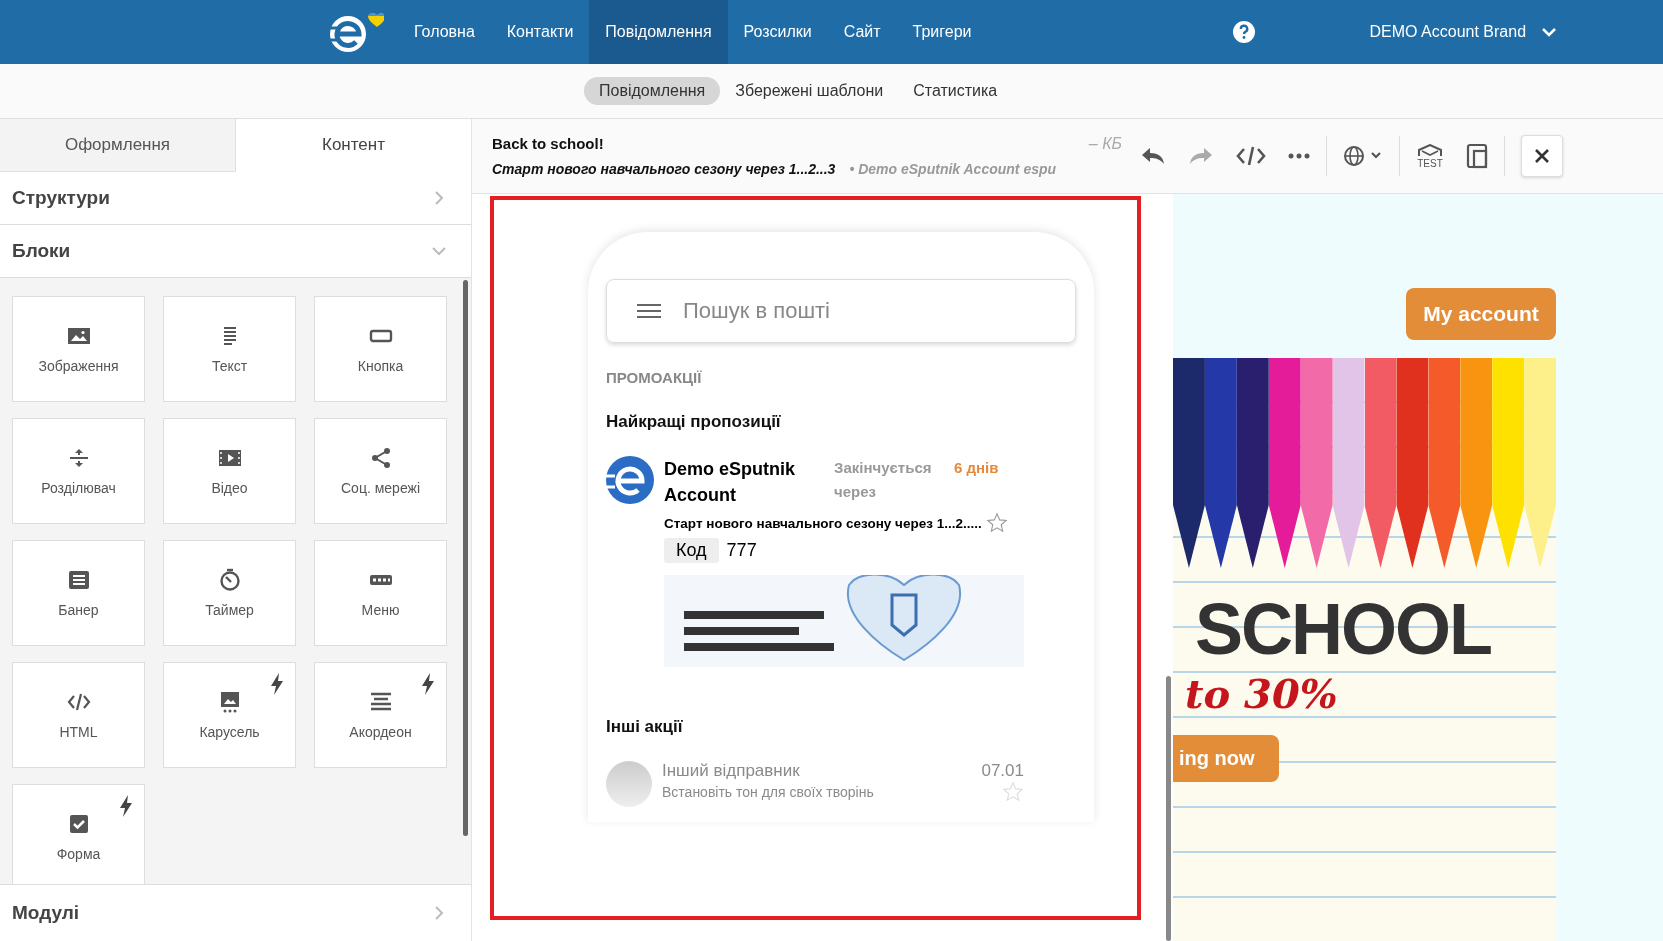  Describe the element at coordinates (229, 471) in the screenshot. I see `block-tile: Відео` at that location.